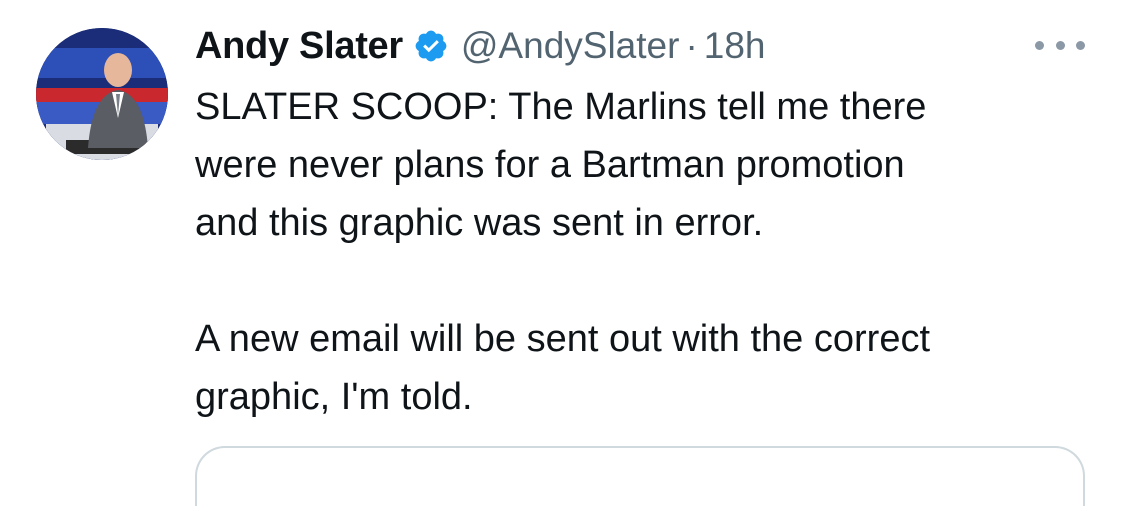  What do you see at coordinates (431, 46) in the screenshot?
I see `verified-badge-icon` at bounding box center [431, 46].